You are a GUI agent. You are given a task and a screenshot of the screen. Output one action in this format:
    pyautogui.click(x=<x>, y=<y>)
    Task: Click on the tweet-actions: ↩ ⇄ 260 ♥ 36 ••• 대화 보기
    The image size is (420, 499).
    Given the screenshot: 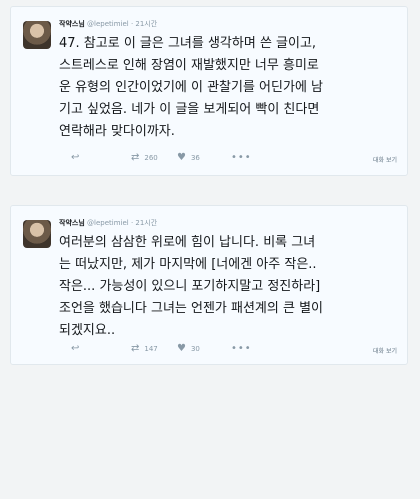 What is the action you would take?
    pyautogui.click(x=229, y=160)
    